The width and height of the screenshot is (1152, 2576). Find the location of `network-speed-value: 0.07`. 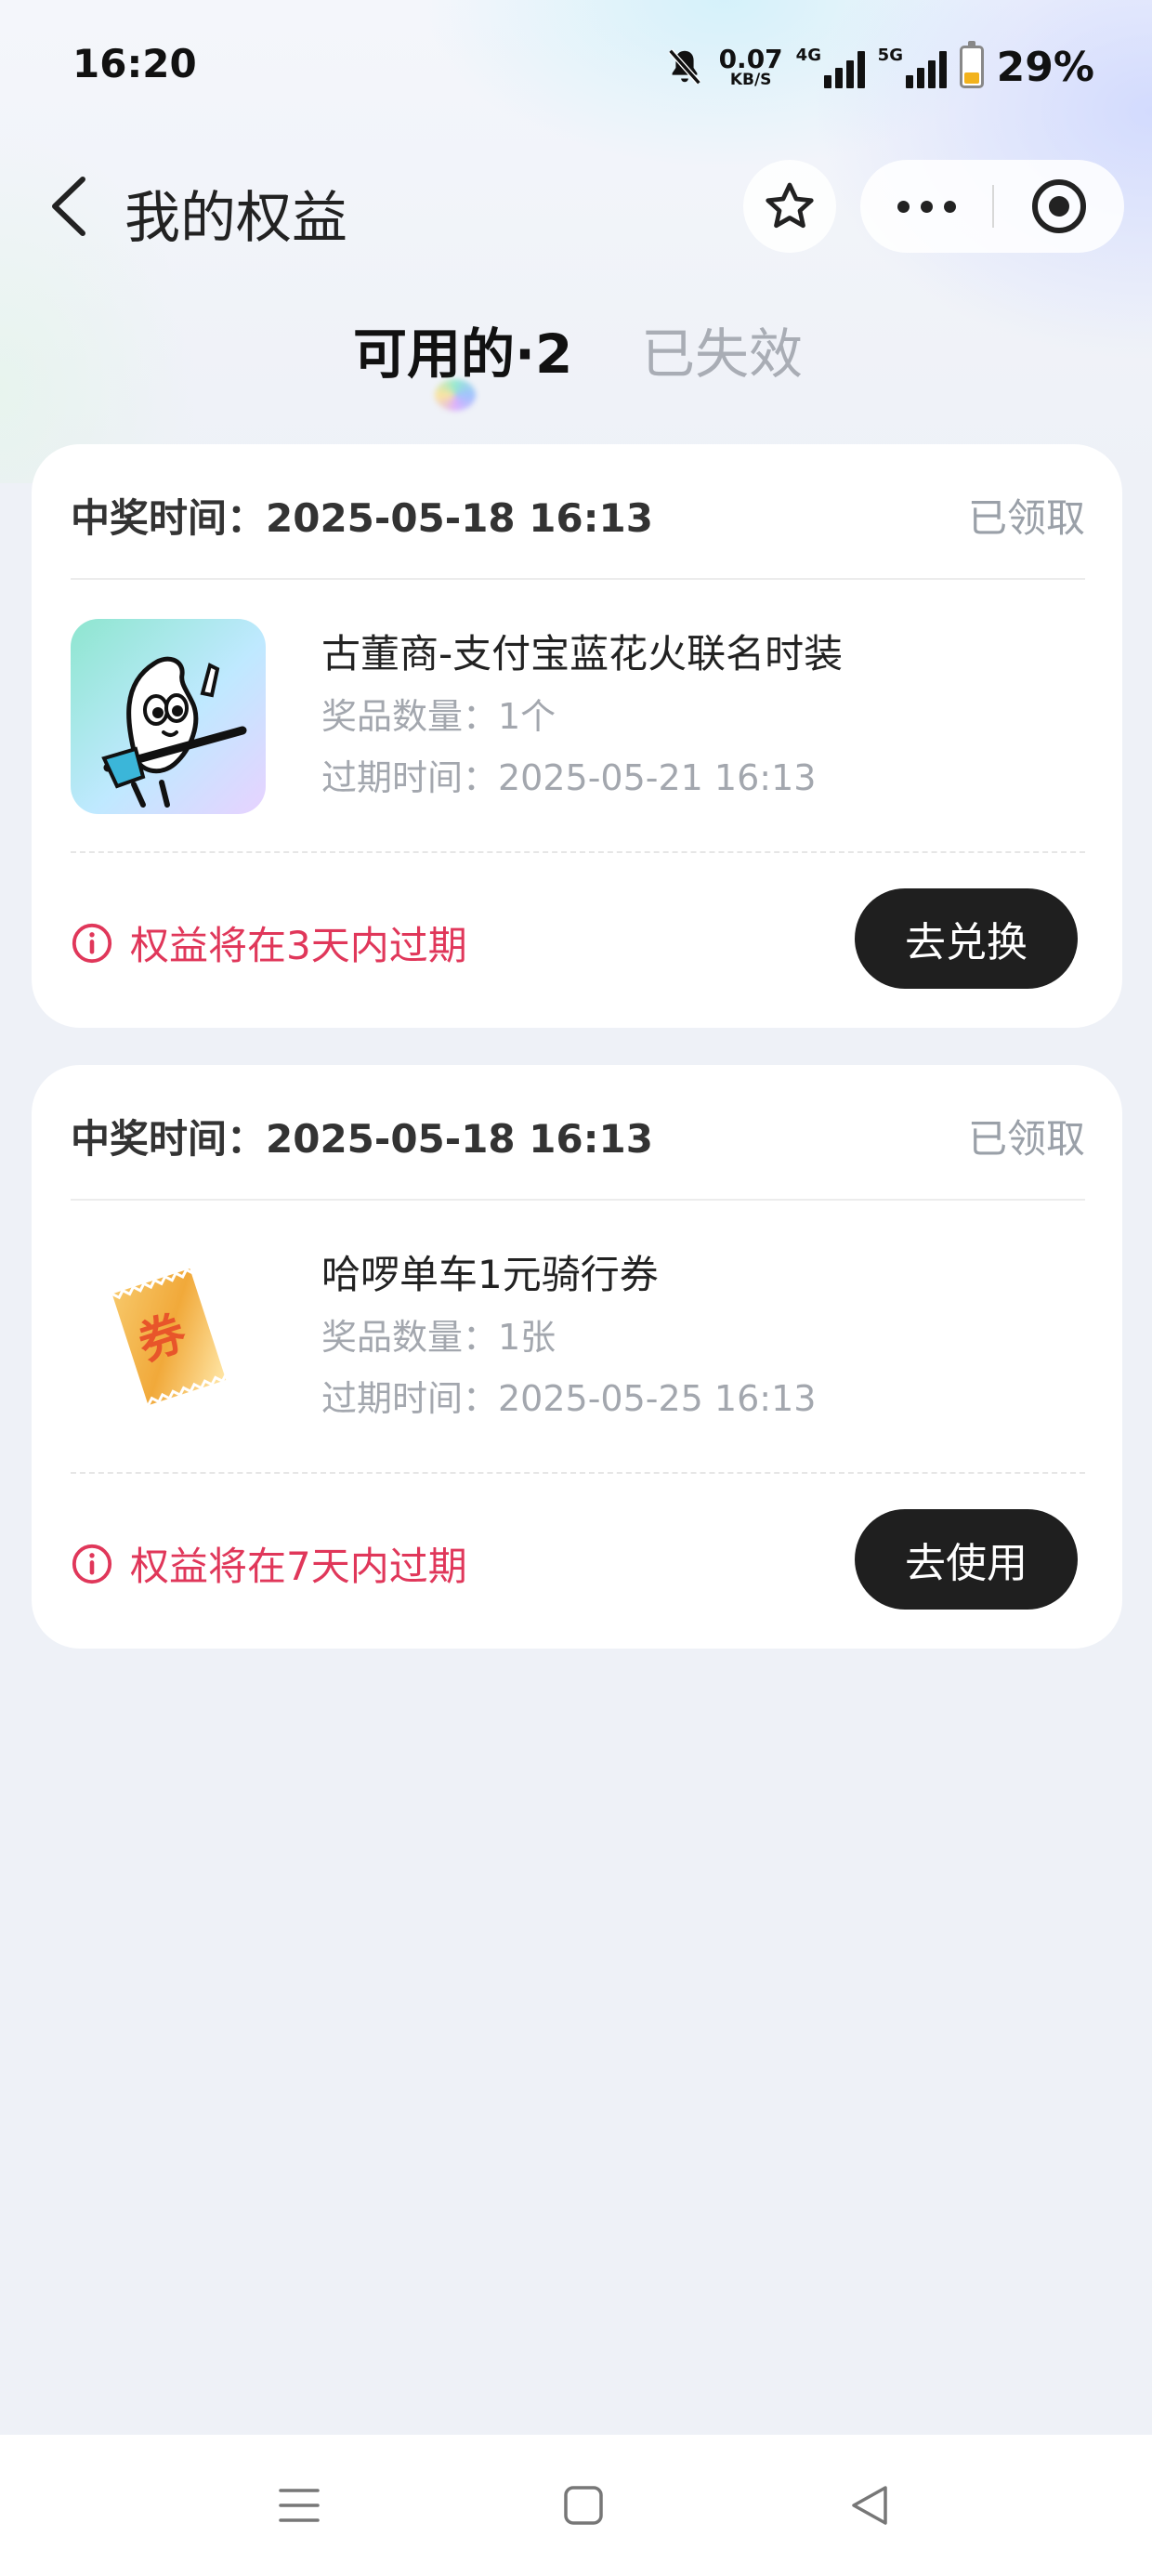

network-speed-value: 0.07 is located at coordinates (750, 58).